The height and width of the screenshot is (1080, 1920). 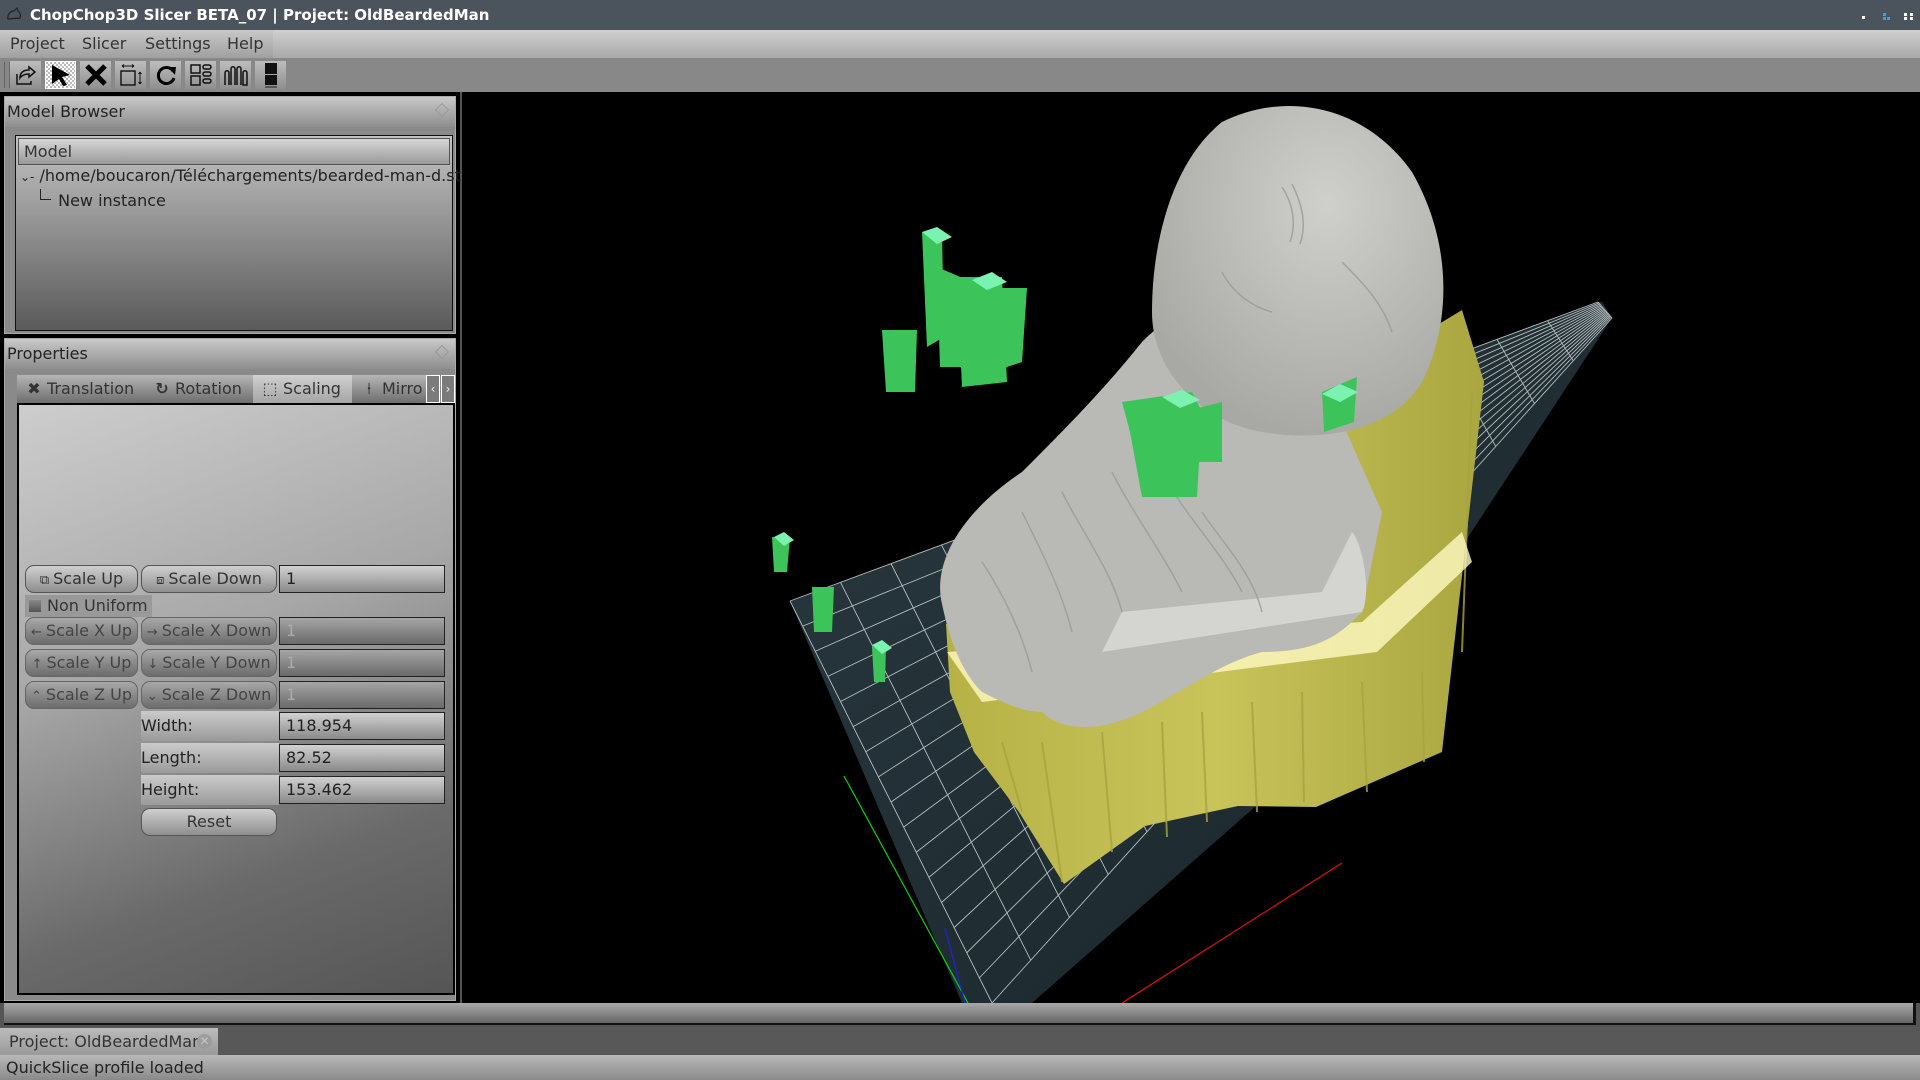 I want to click on menu-bar: Project Slicer Settings Help, so click(x=960, y=44).